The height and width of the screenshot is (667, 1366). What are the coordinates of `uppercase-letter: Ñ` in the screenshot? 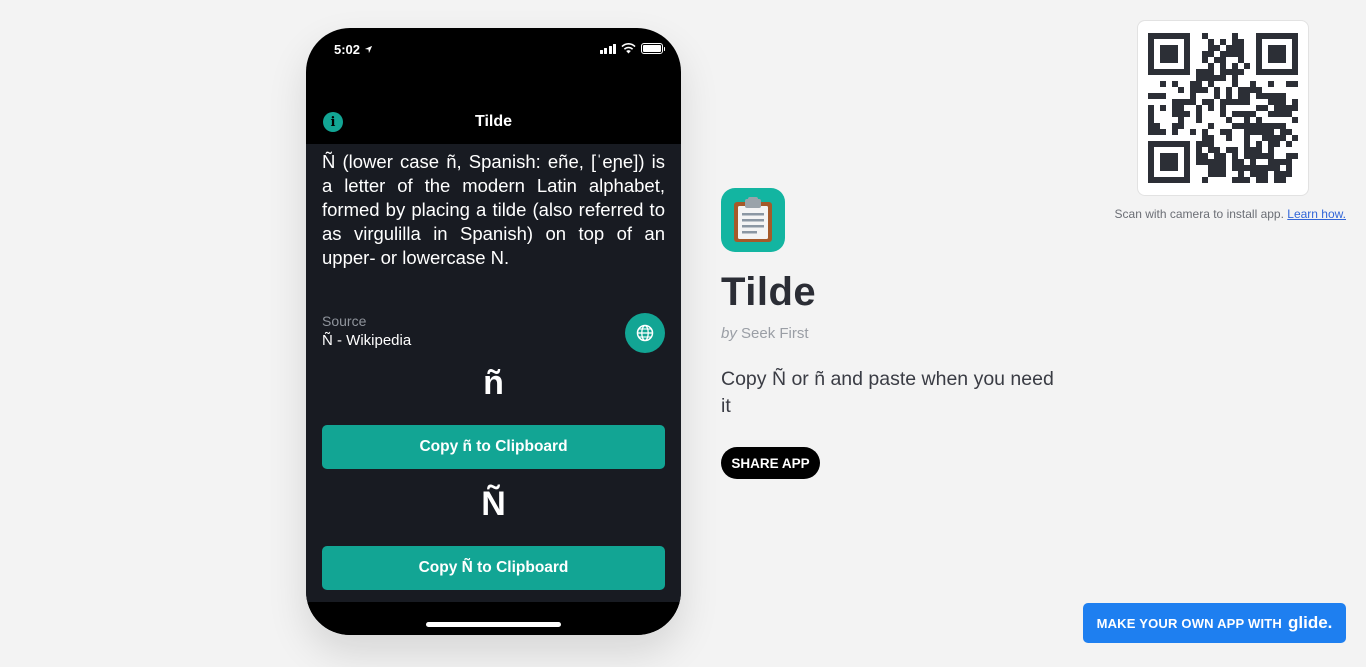 It's located at (493, 504).